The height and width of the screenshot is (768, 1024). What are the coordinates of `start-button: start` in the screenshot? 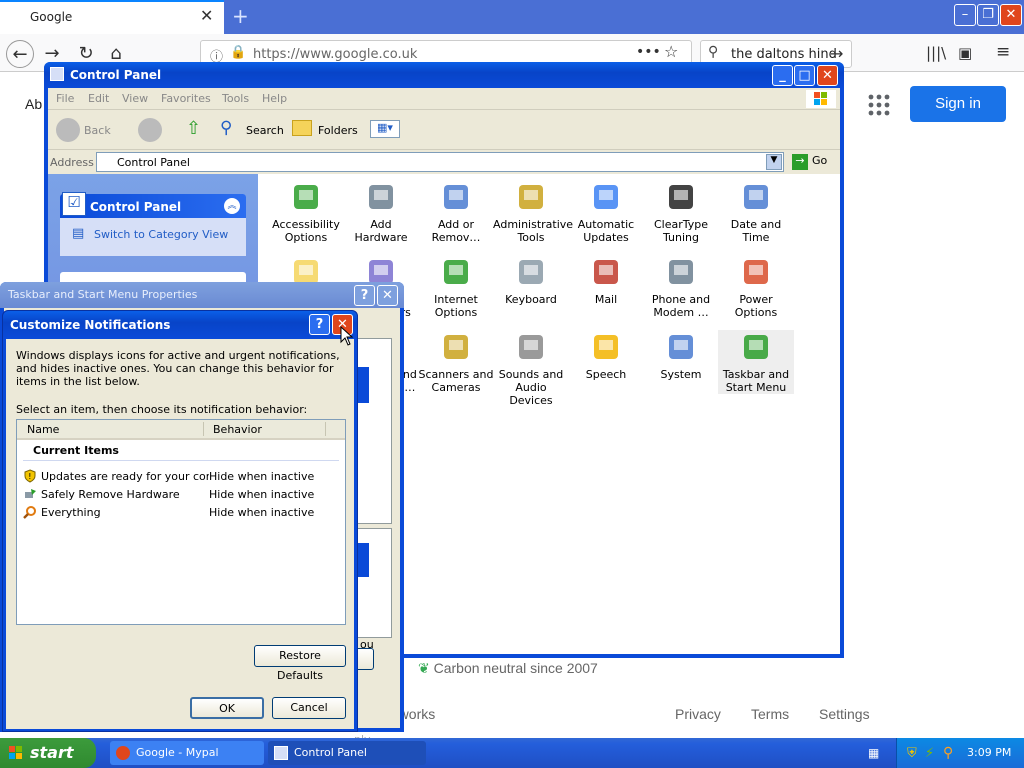 It's located at (48, 753).